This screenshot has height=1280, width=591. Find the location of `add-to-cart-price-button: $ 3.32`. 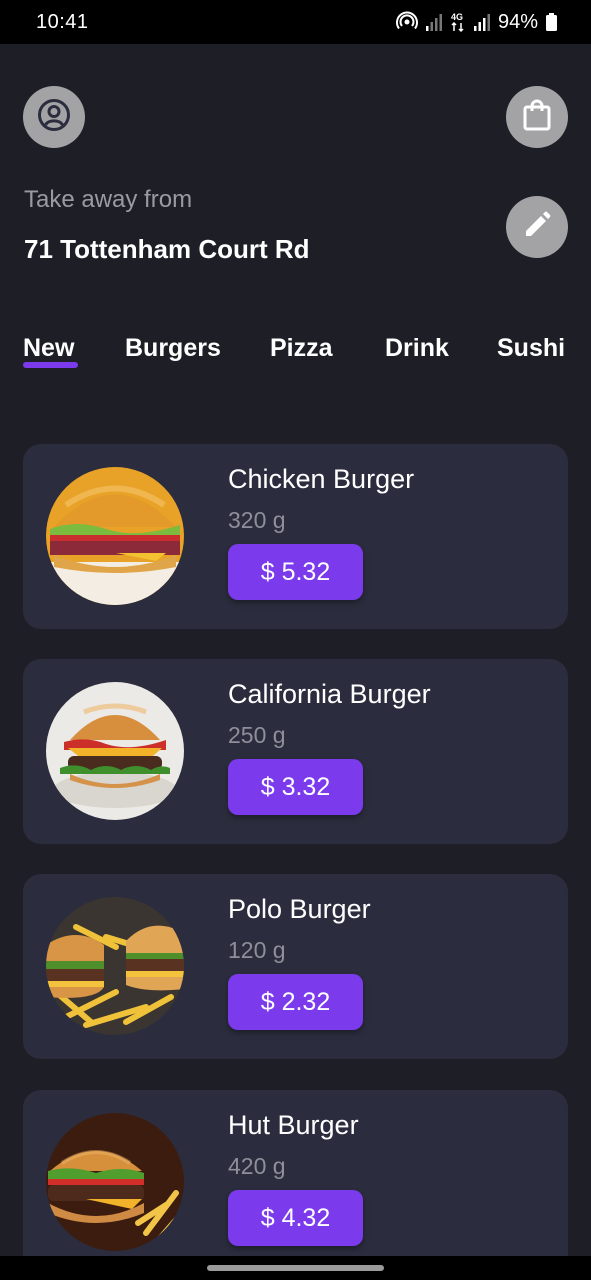

add-to-cart-price-button: $ 3.32 is located at coordinates (295, 787).